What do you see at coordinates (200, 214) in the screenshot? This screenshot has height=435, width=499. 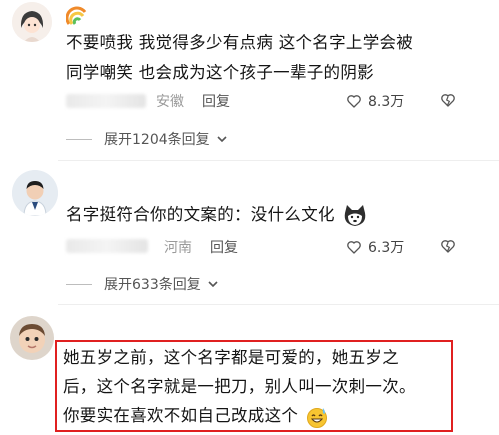 I see `comment-line: 名字挺符合你的文案的：没什么文化` at bounding box center [200, 214].